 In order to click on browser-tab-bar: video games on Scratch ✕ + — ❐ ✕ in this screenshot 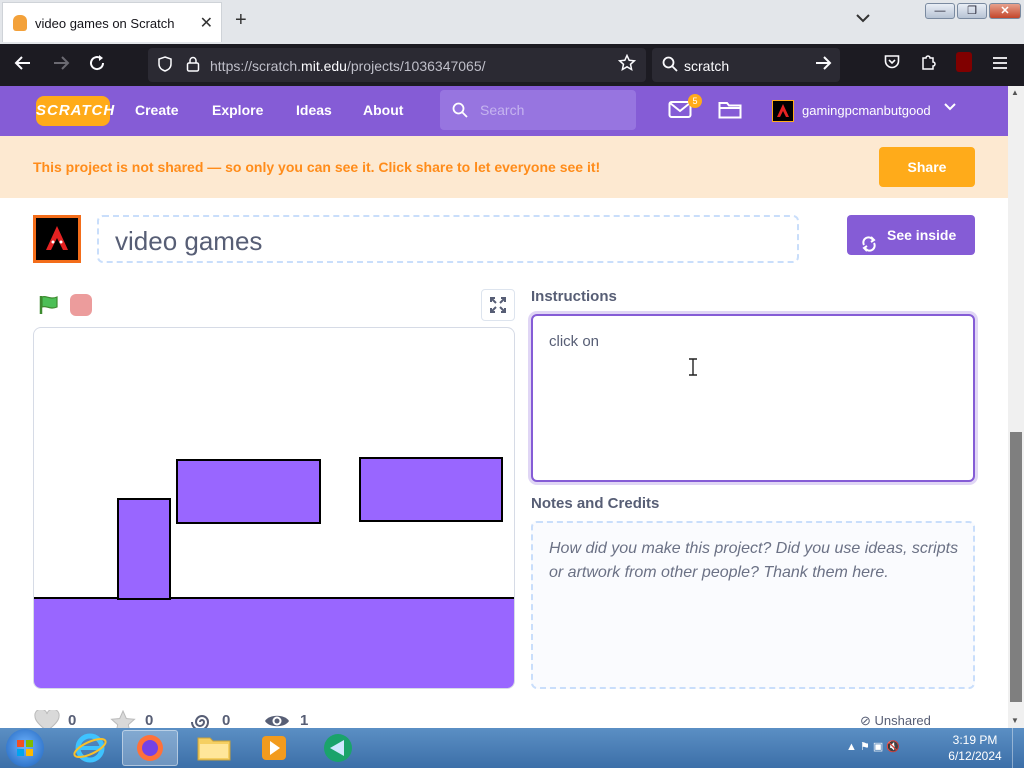, I will do `click(512, 22)`.